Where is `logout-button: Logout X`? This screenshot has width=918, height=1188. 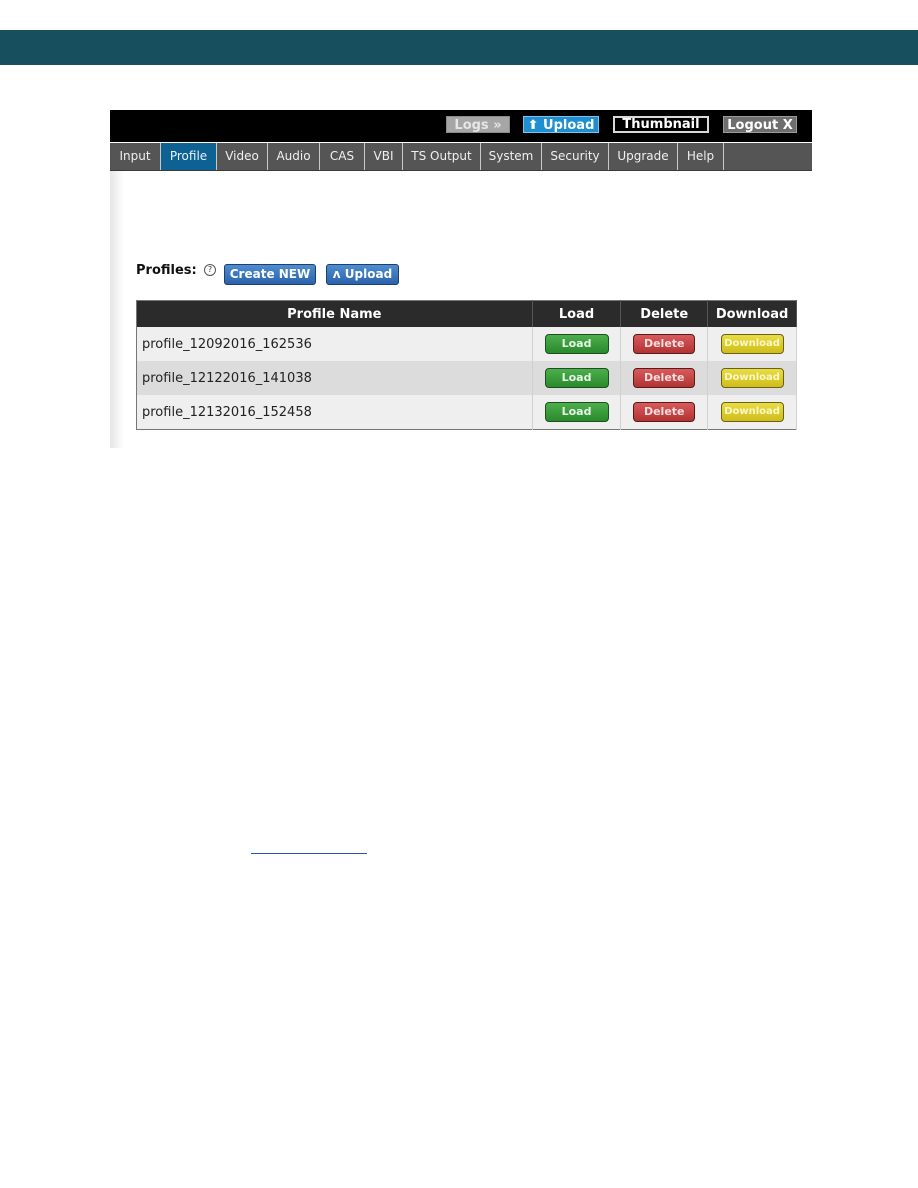
logout-button: Logout X is located at coordinates (760, 124).